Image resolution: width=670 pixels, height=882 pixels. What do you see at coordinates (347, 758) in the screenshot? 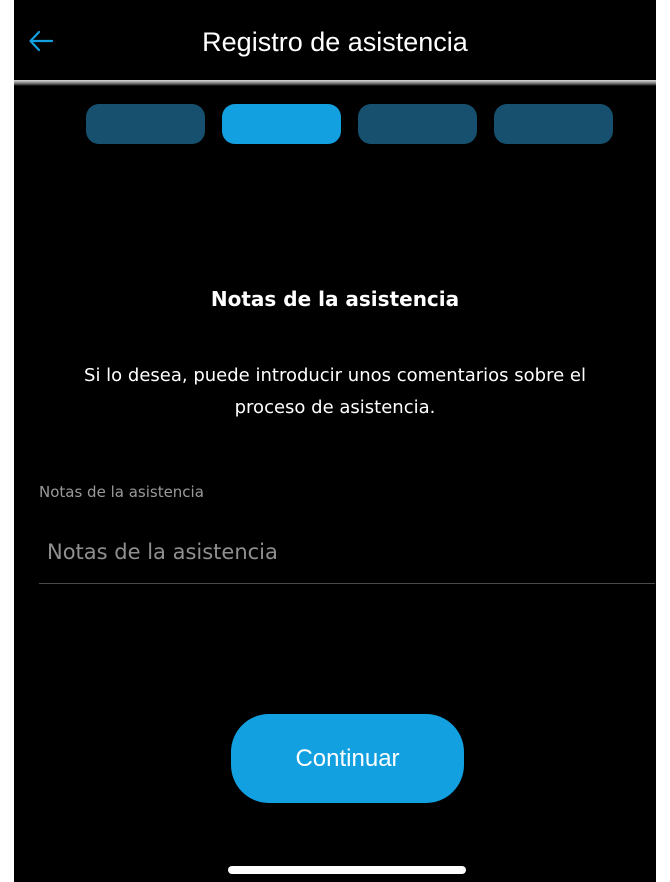
I see `continue-button: Continuar` at bounding box center [347, 758].